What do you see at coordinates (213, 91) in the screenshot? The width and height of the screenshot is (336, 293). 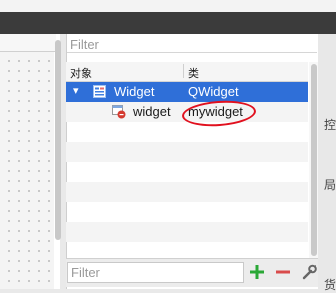 I see `tree-item-class: QWidget` at bounding box center [213, 91].